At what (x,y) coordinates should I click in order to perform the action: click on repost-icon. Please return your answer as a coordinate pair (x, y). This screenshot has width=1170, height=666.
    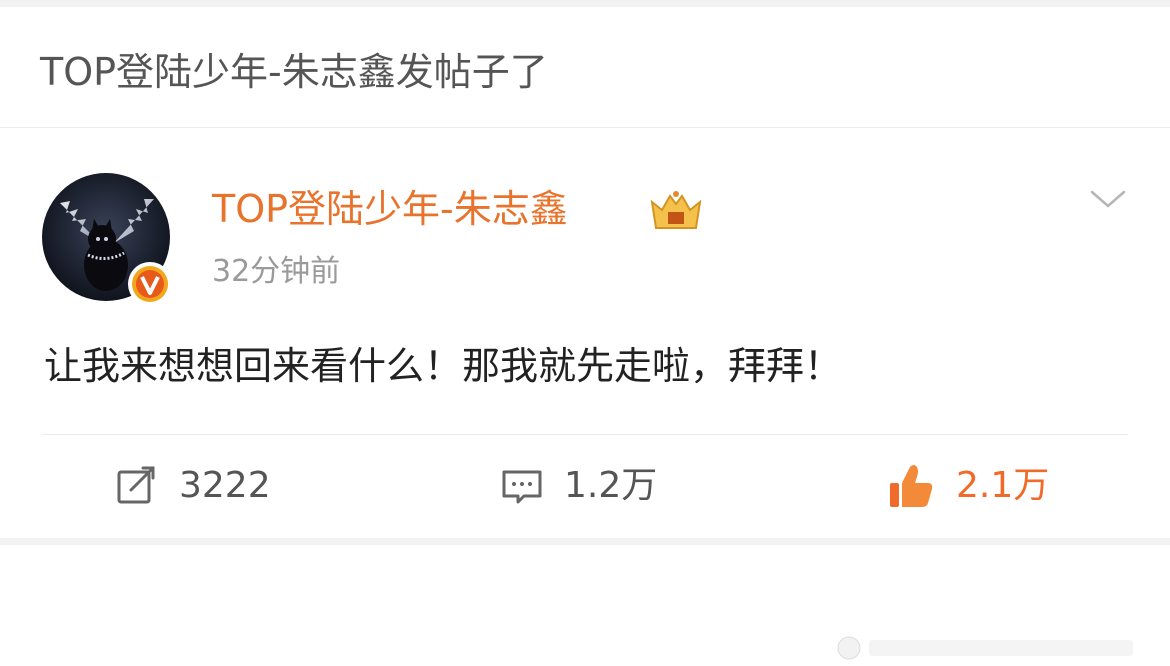
    Looking at the image, I should click on (136, 485).